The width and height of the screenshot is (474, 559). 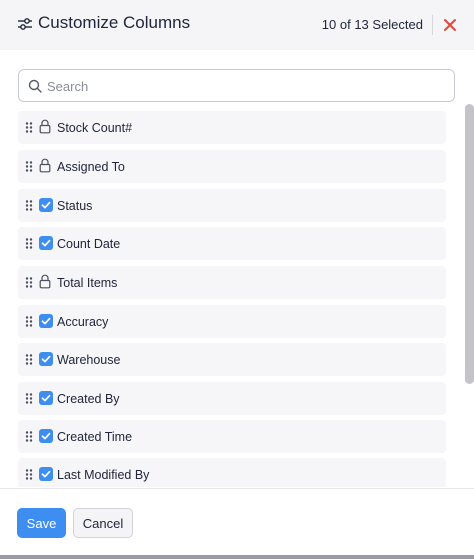 I want to click on column-row: Created Time, so click(x=232, y=436).